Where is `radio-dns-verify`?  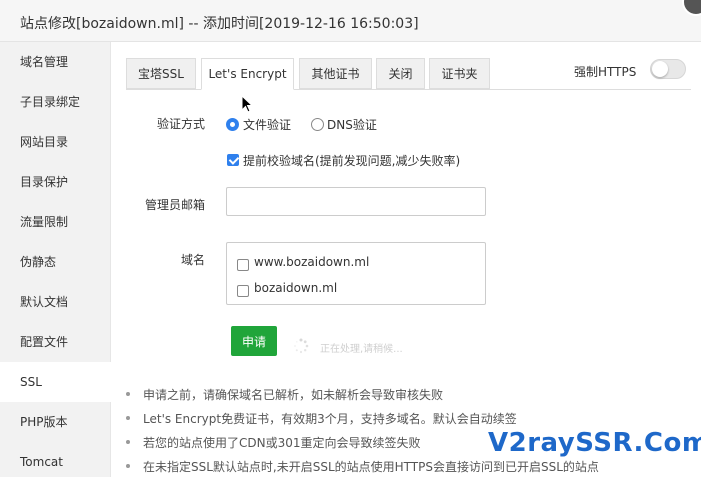
radio-dns-verify is located at coordinates (317, 124).